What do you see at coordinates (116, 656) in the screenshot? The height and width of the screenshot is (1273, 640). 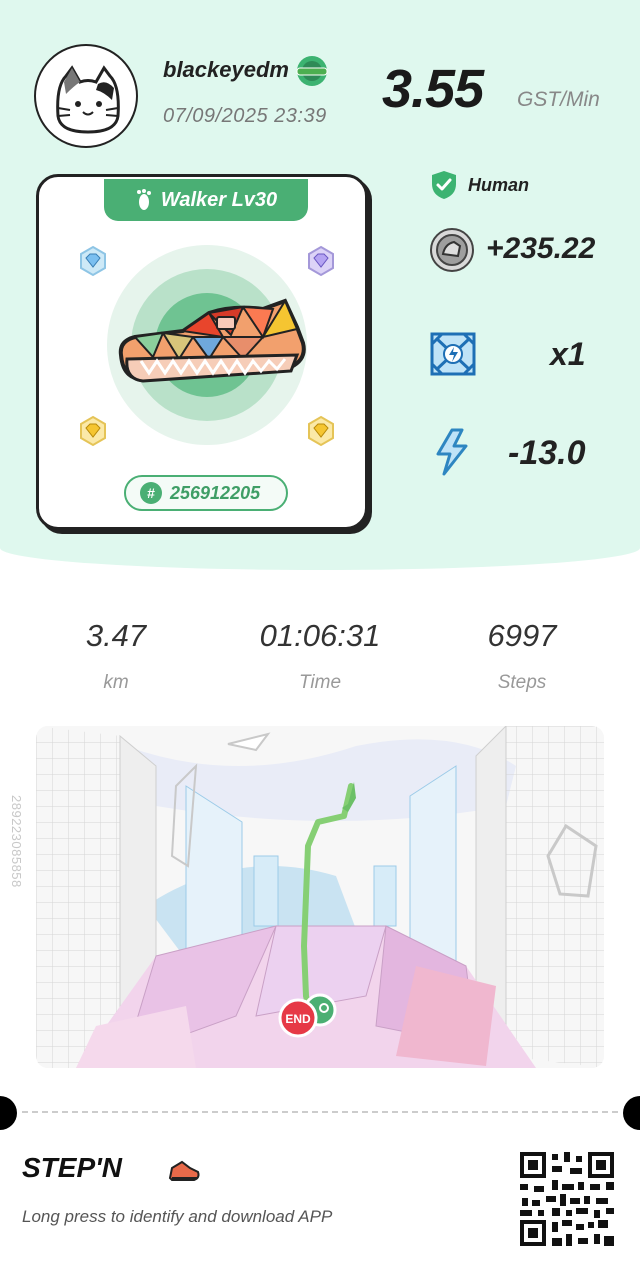 I see `distance-metric: 3.47 km` at bounding box center [116, 656].